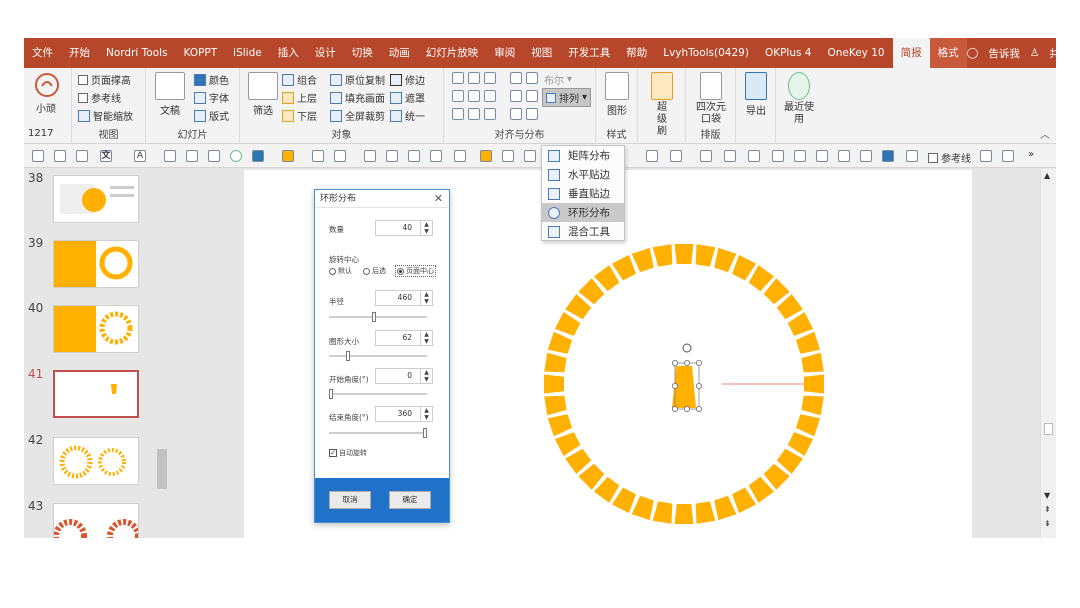 The height and width of the screenshot is (608, 1080). What do you see at coordinates (288, 53) in the screenshot?
I see `tab-insert: 插入` at bounding box center [288, 53].